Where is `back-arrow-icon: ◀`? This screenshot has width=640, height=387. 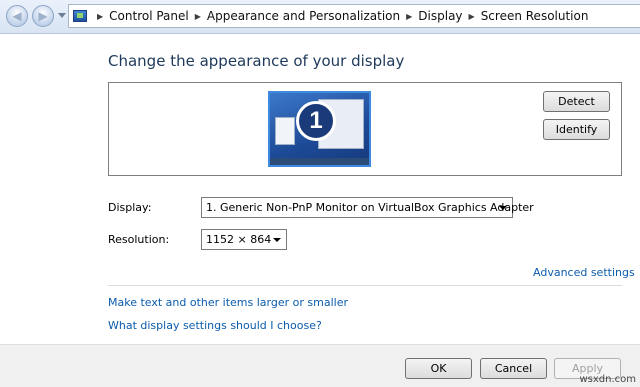
back-arrow-icon: ◀ is located at coordinates (17, 16).